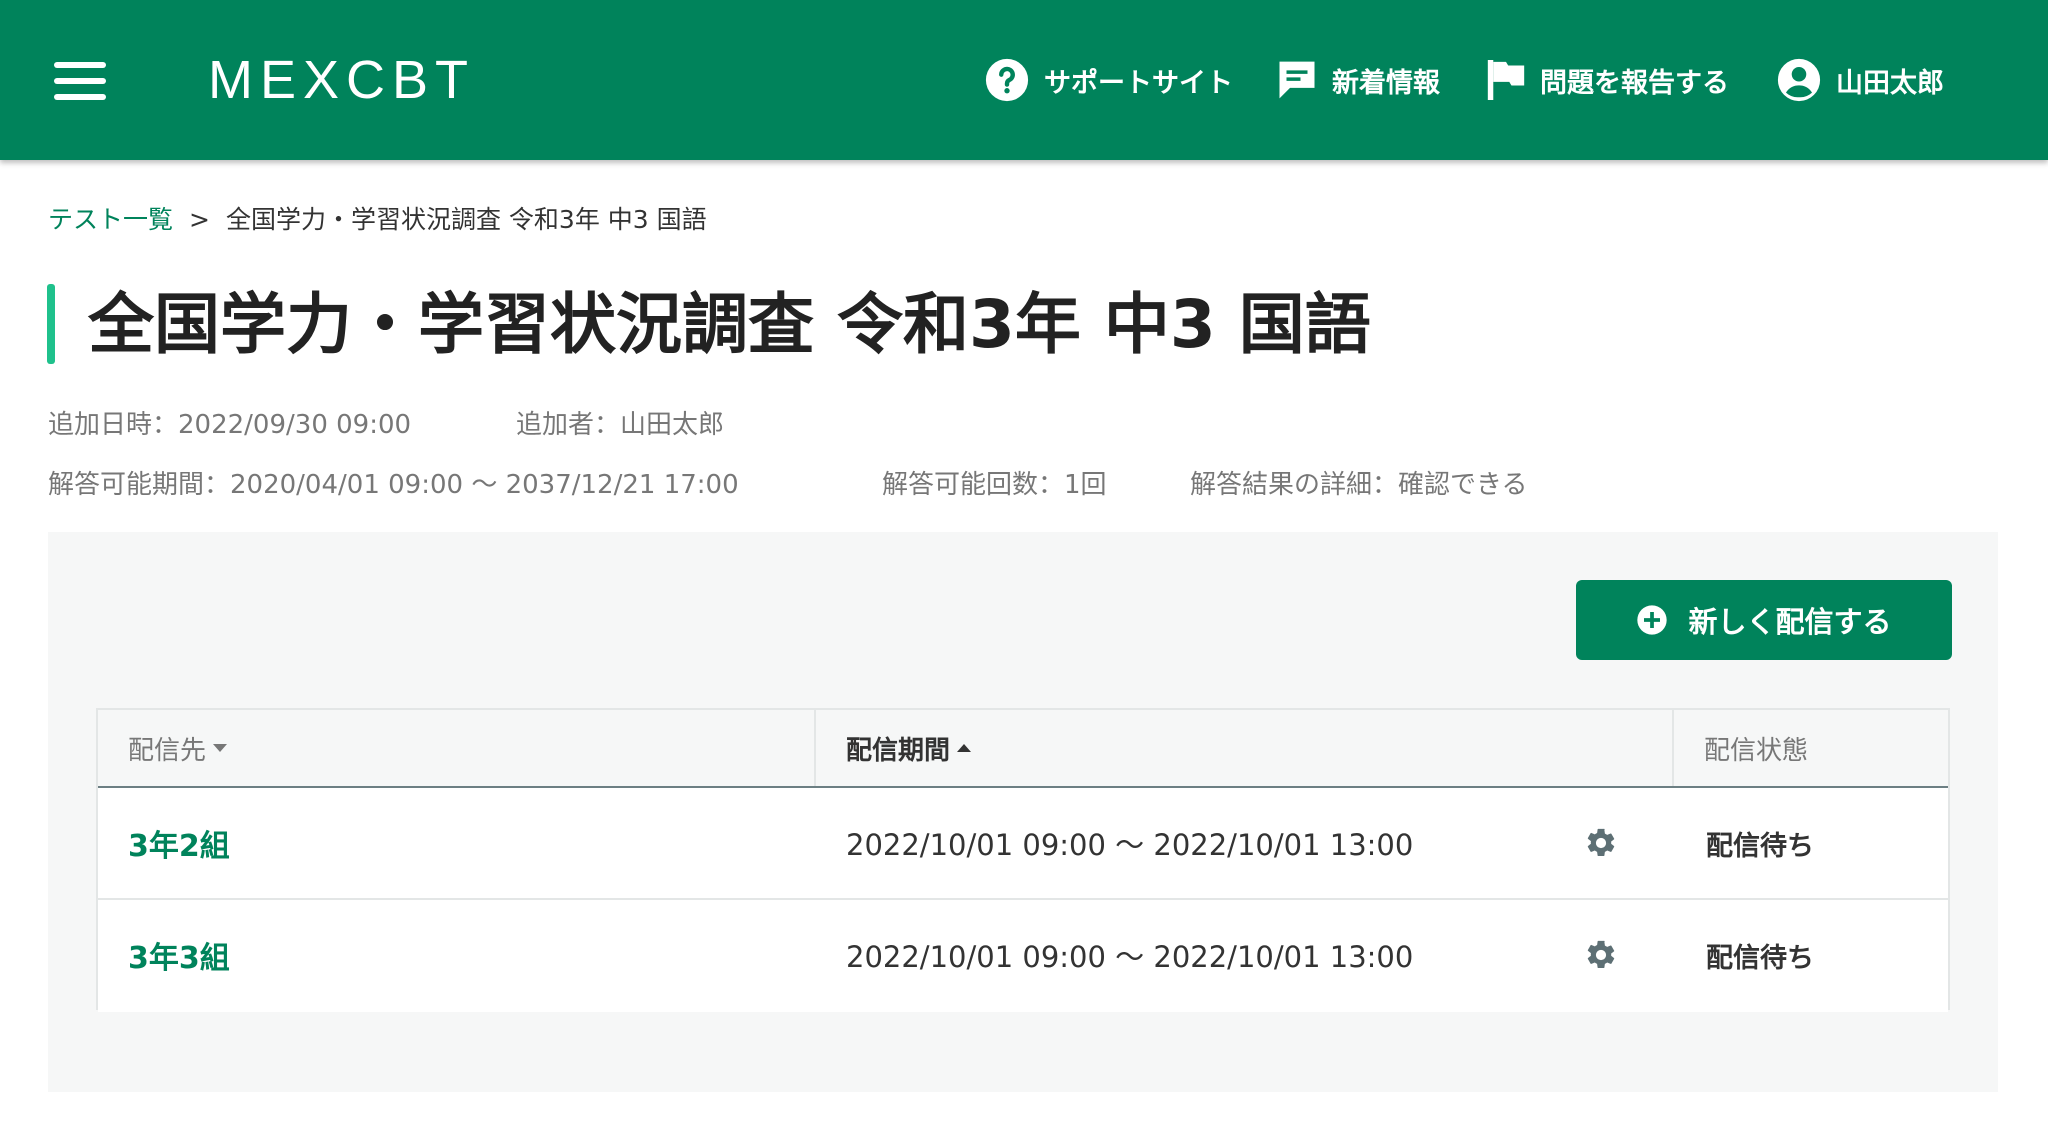 This screenshot has height=1136, width=2048. Describe the element at coordinates (729, 324) in the screenshot. I see `page-title: 全国学力・学習状況調査 令和3年 中3 国語` at that location.